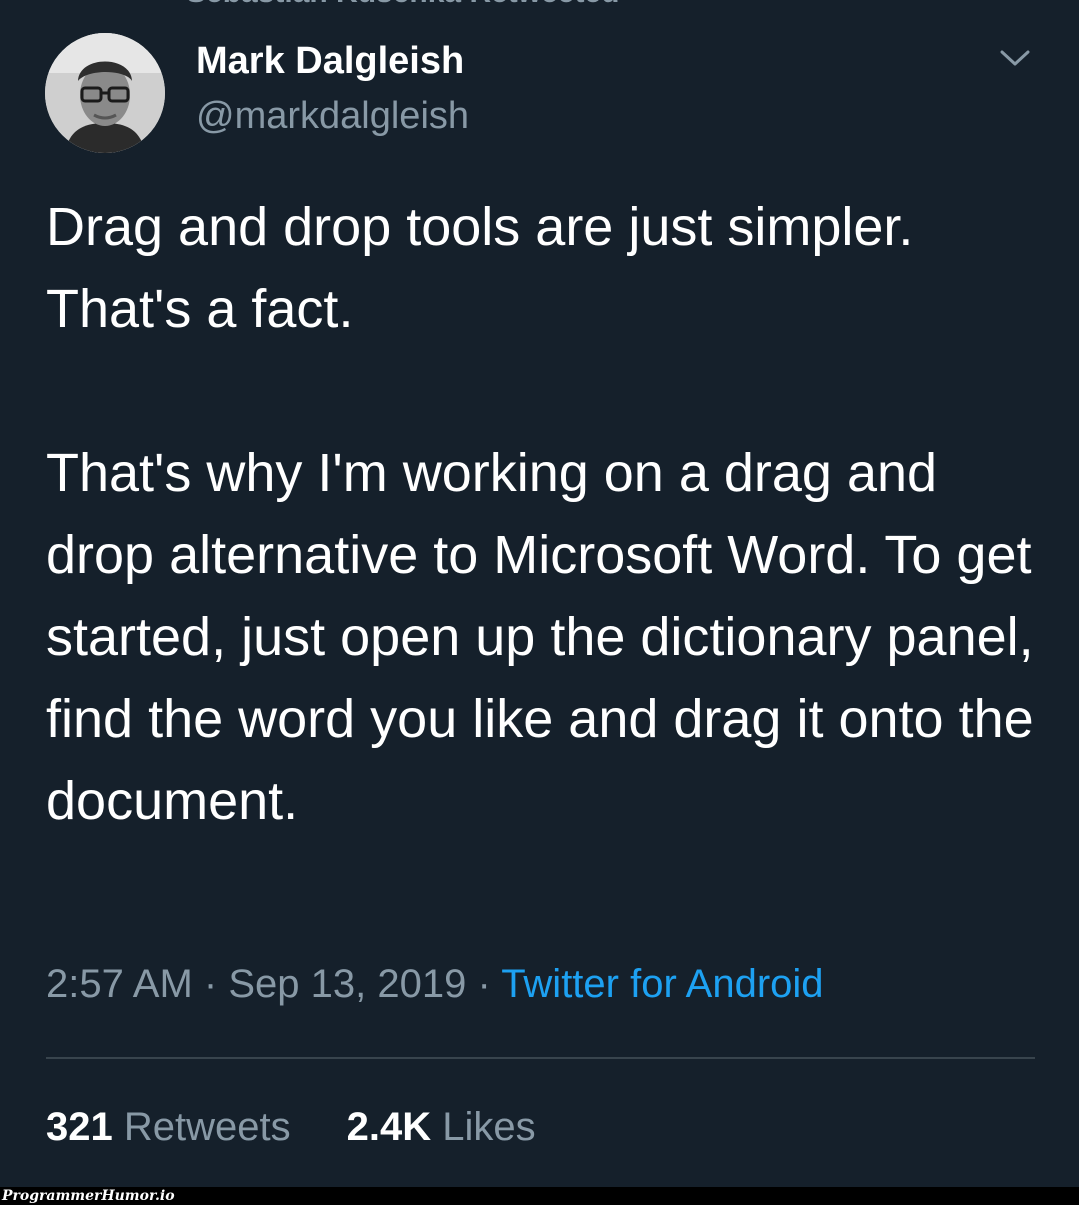  Describe the element at coordinates (330, 61) in the screenshot. I see `author-name: Mark Dalgleish` at that location.